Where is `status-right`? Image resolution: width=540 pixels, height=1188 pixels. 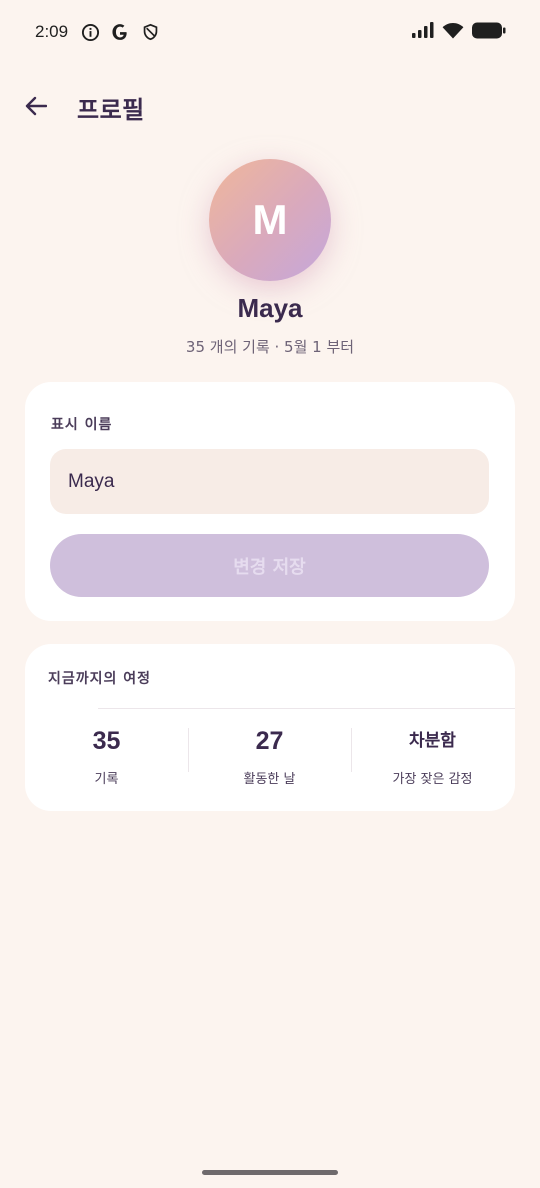 status-right is located at coordinates (459, 32).